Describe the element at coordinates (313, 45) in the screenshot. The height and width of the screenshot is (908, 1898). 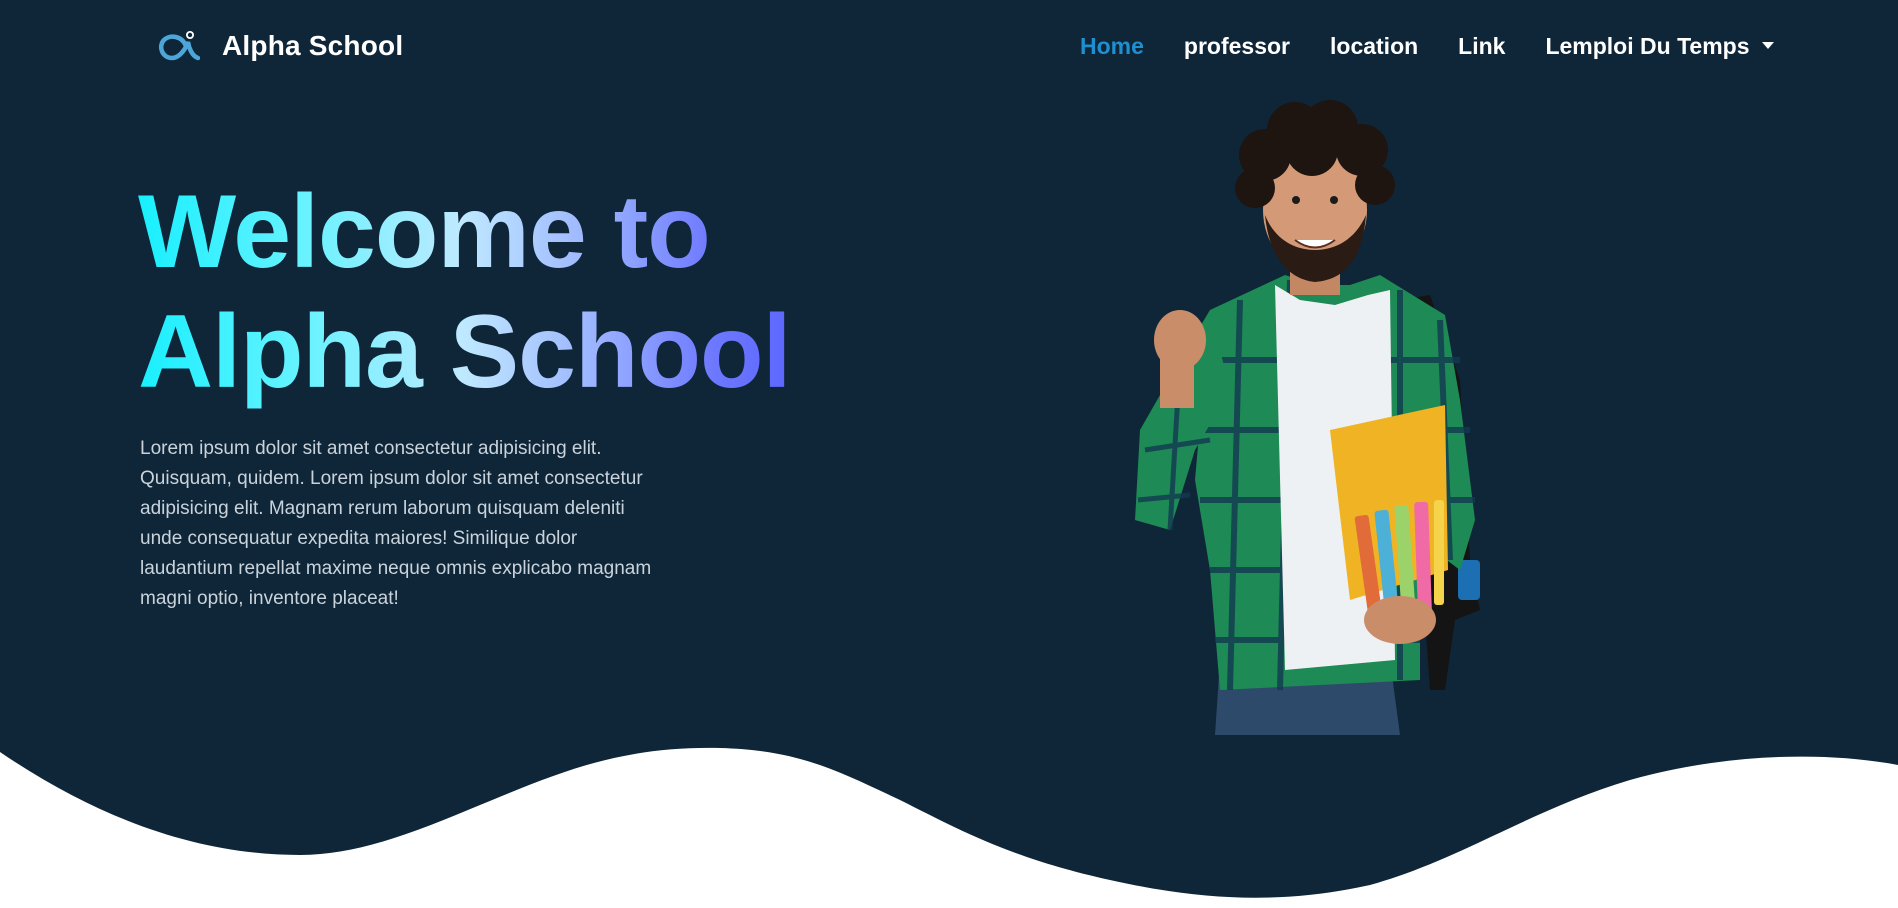
I see `brand-name: Alpha School` at that location.